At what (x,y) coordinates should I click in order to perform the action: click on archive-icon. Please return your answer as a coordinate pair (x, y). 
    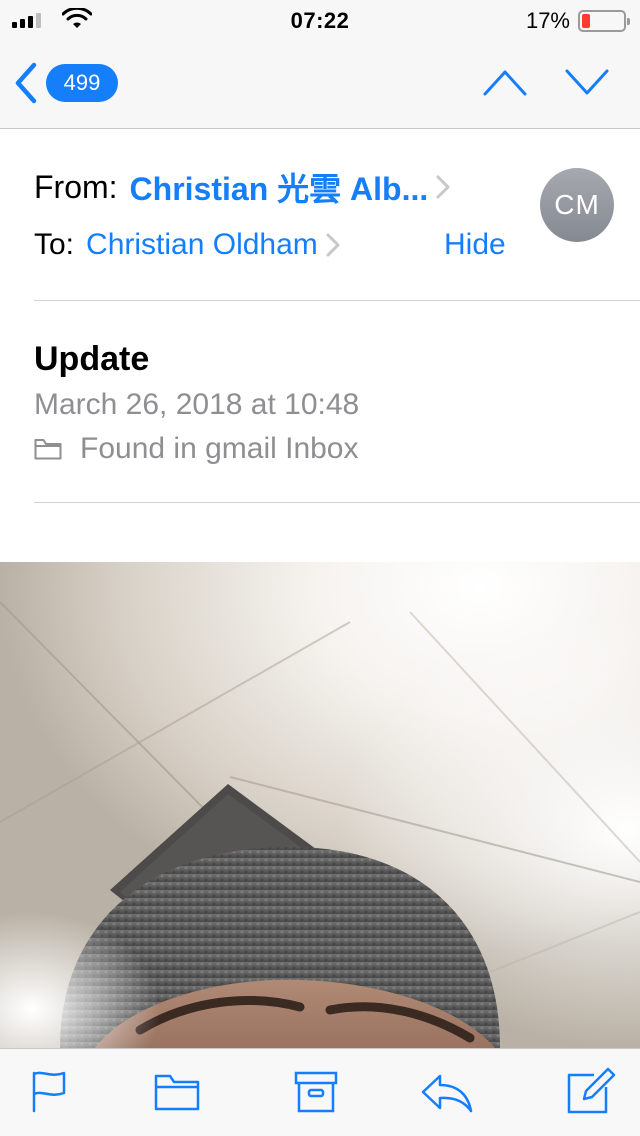
    Looking at the image, I should click on (316, 1092).